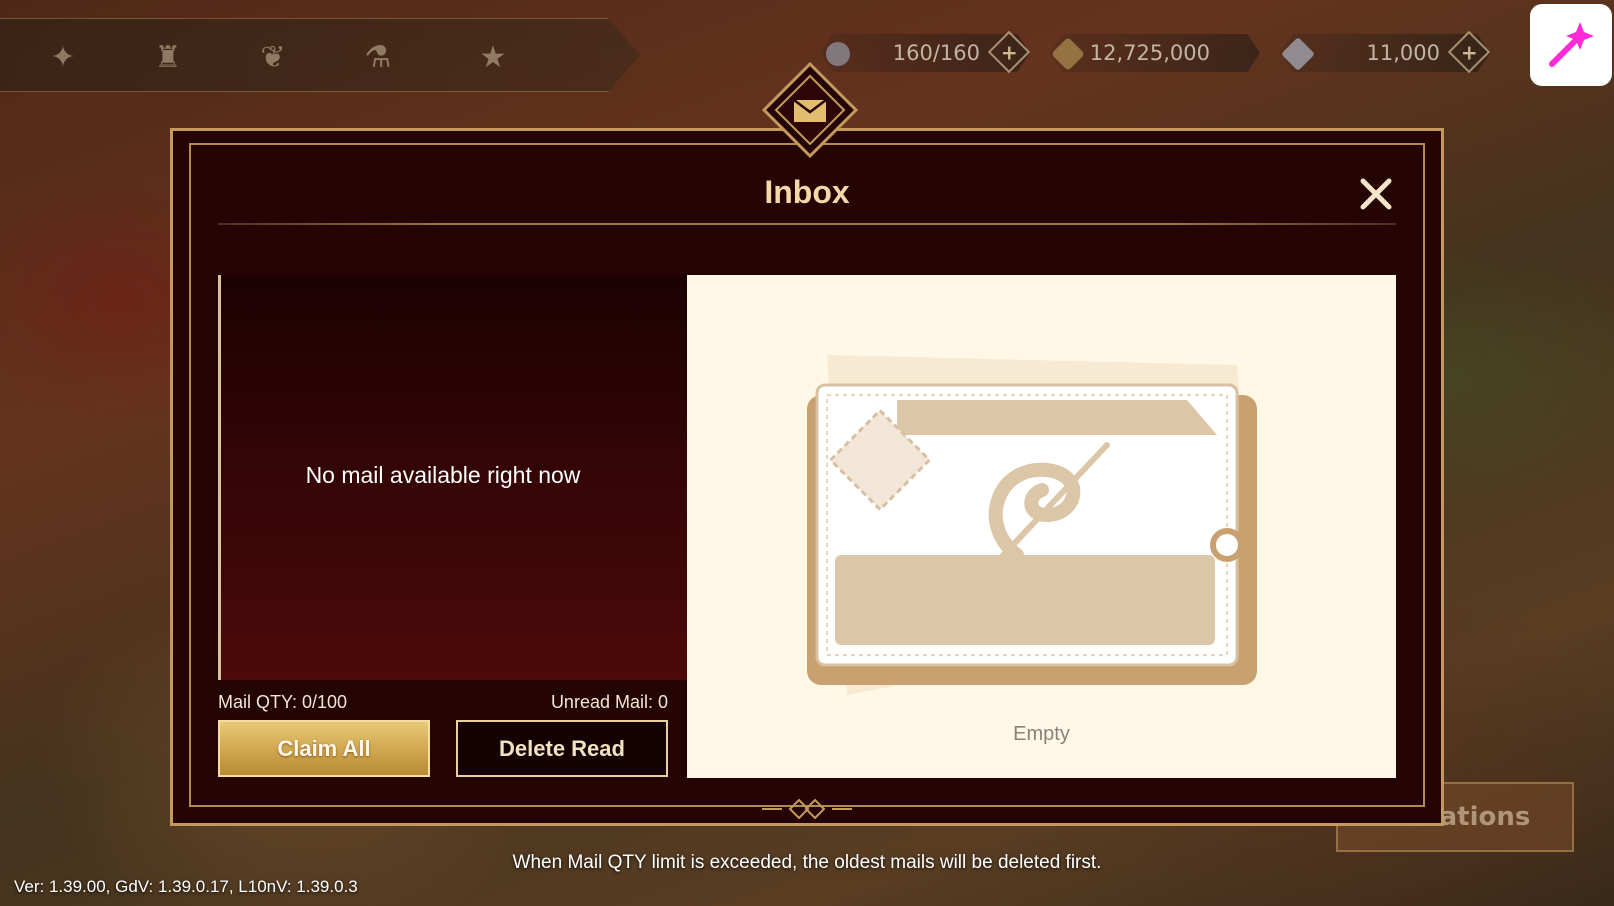 This screenshot has height=906, width=1614. I want to click on delete-read-label: Delete Read, so click(562, 748).